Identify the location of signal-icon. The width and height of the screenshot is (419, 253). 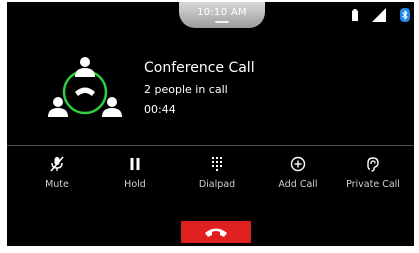
(379, 15).